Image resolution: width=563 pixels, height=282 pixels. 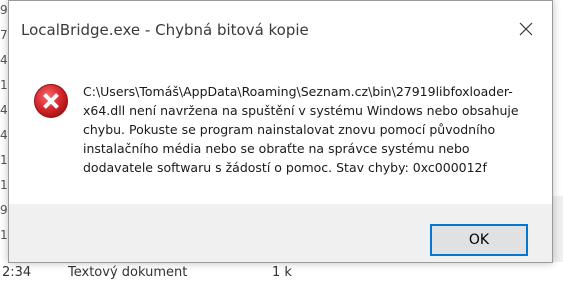 What do you see at coordinates (128, 272) in the screenshot?
I see `file-type: Textový dokument` at bounding box center [128, 272].